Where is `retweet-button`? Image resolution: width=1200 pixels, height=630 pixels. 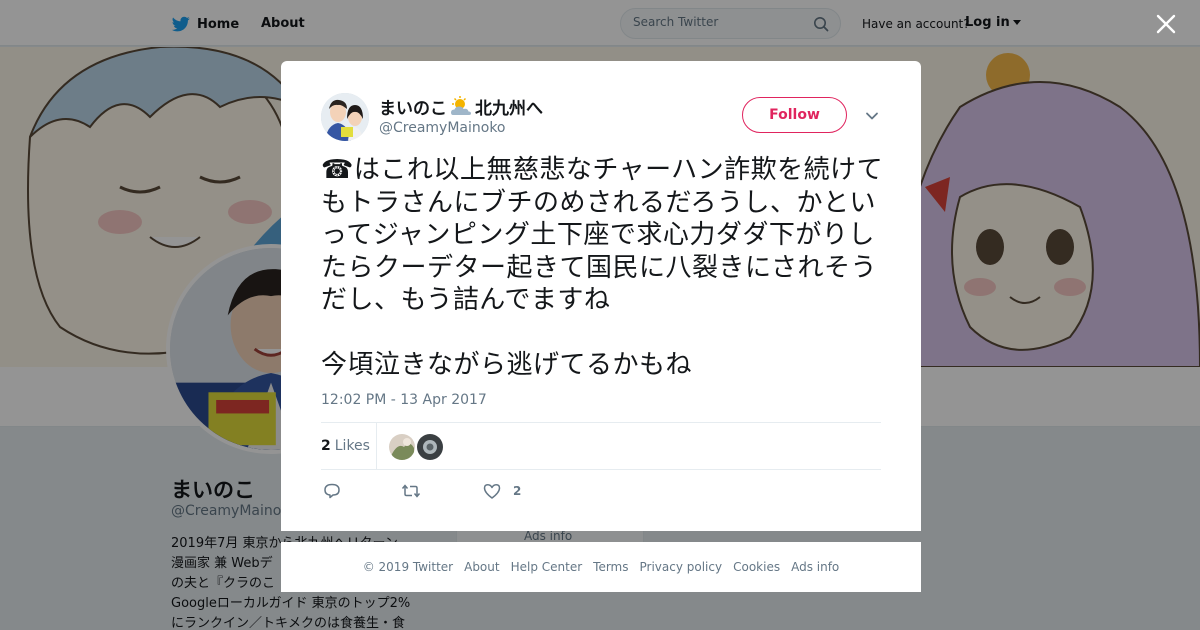
retweet-button is located at coordinates (411, 491).